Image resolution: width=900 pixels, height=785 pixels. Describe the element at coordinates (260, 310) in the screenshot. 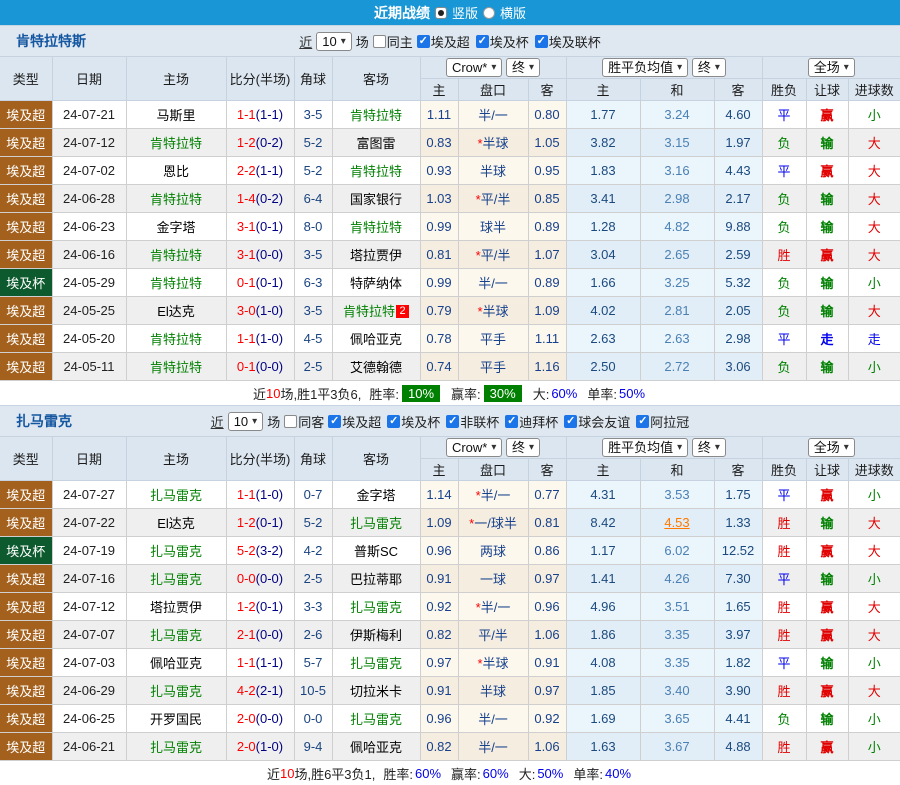

I see `match-score: 3-0(1-0)` at that location.